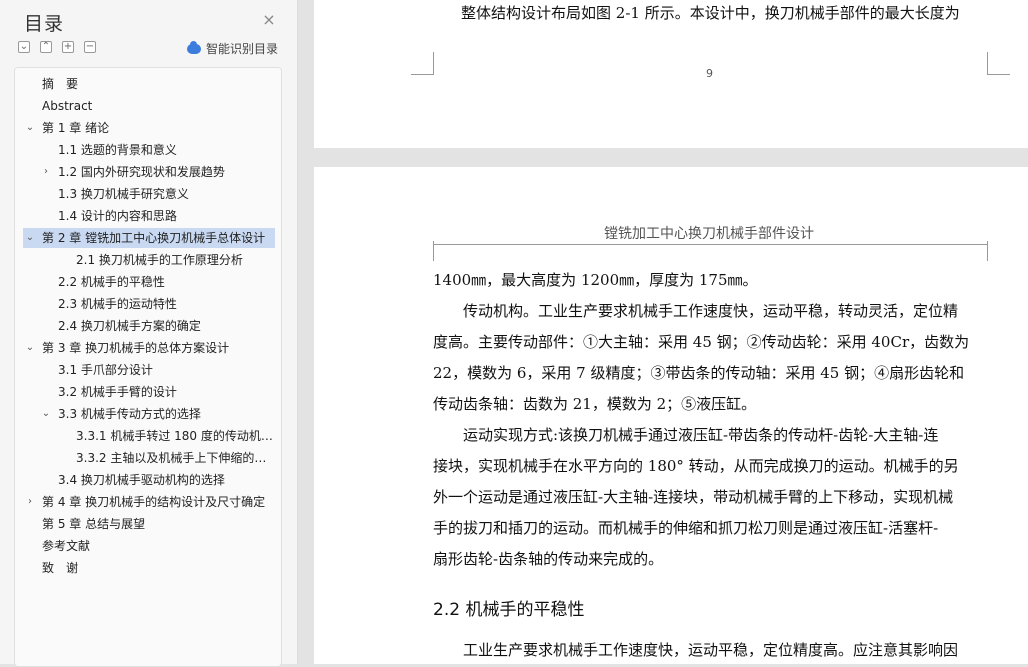  Describe the element at coordinates (595, 280) in the screenshot. I see `body-line: 1400㎜，最大高度为 1200㎜，厚度为 175㎜。` at that location.